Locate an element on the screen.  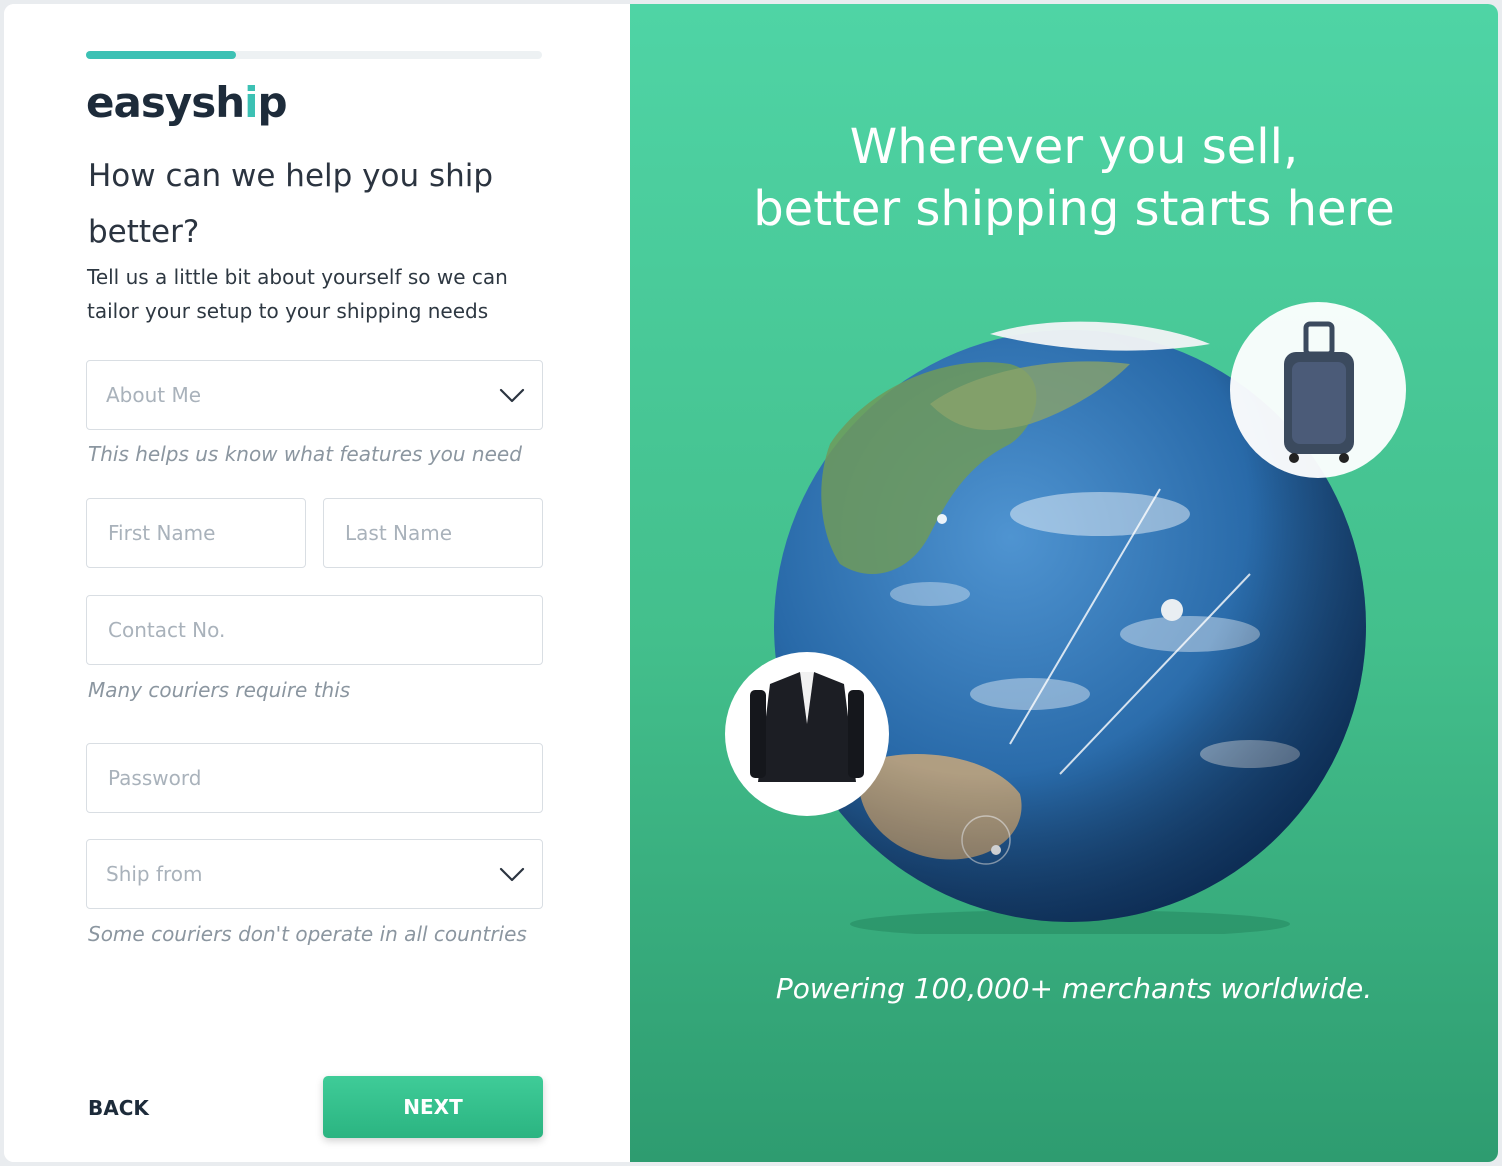
contact-field is located at coordinates (314, 630).